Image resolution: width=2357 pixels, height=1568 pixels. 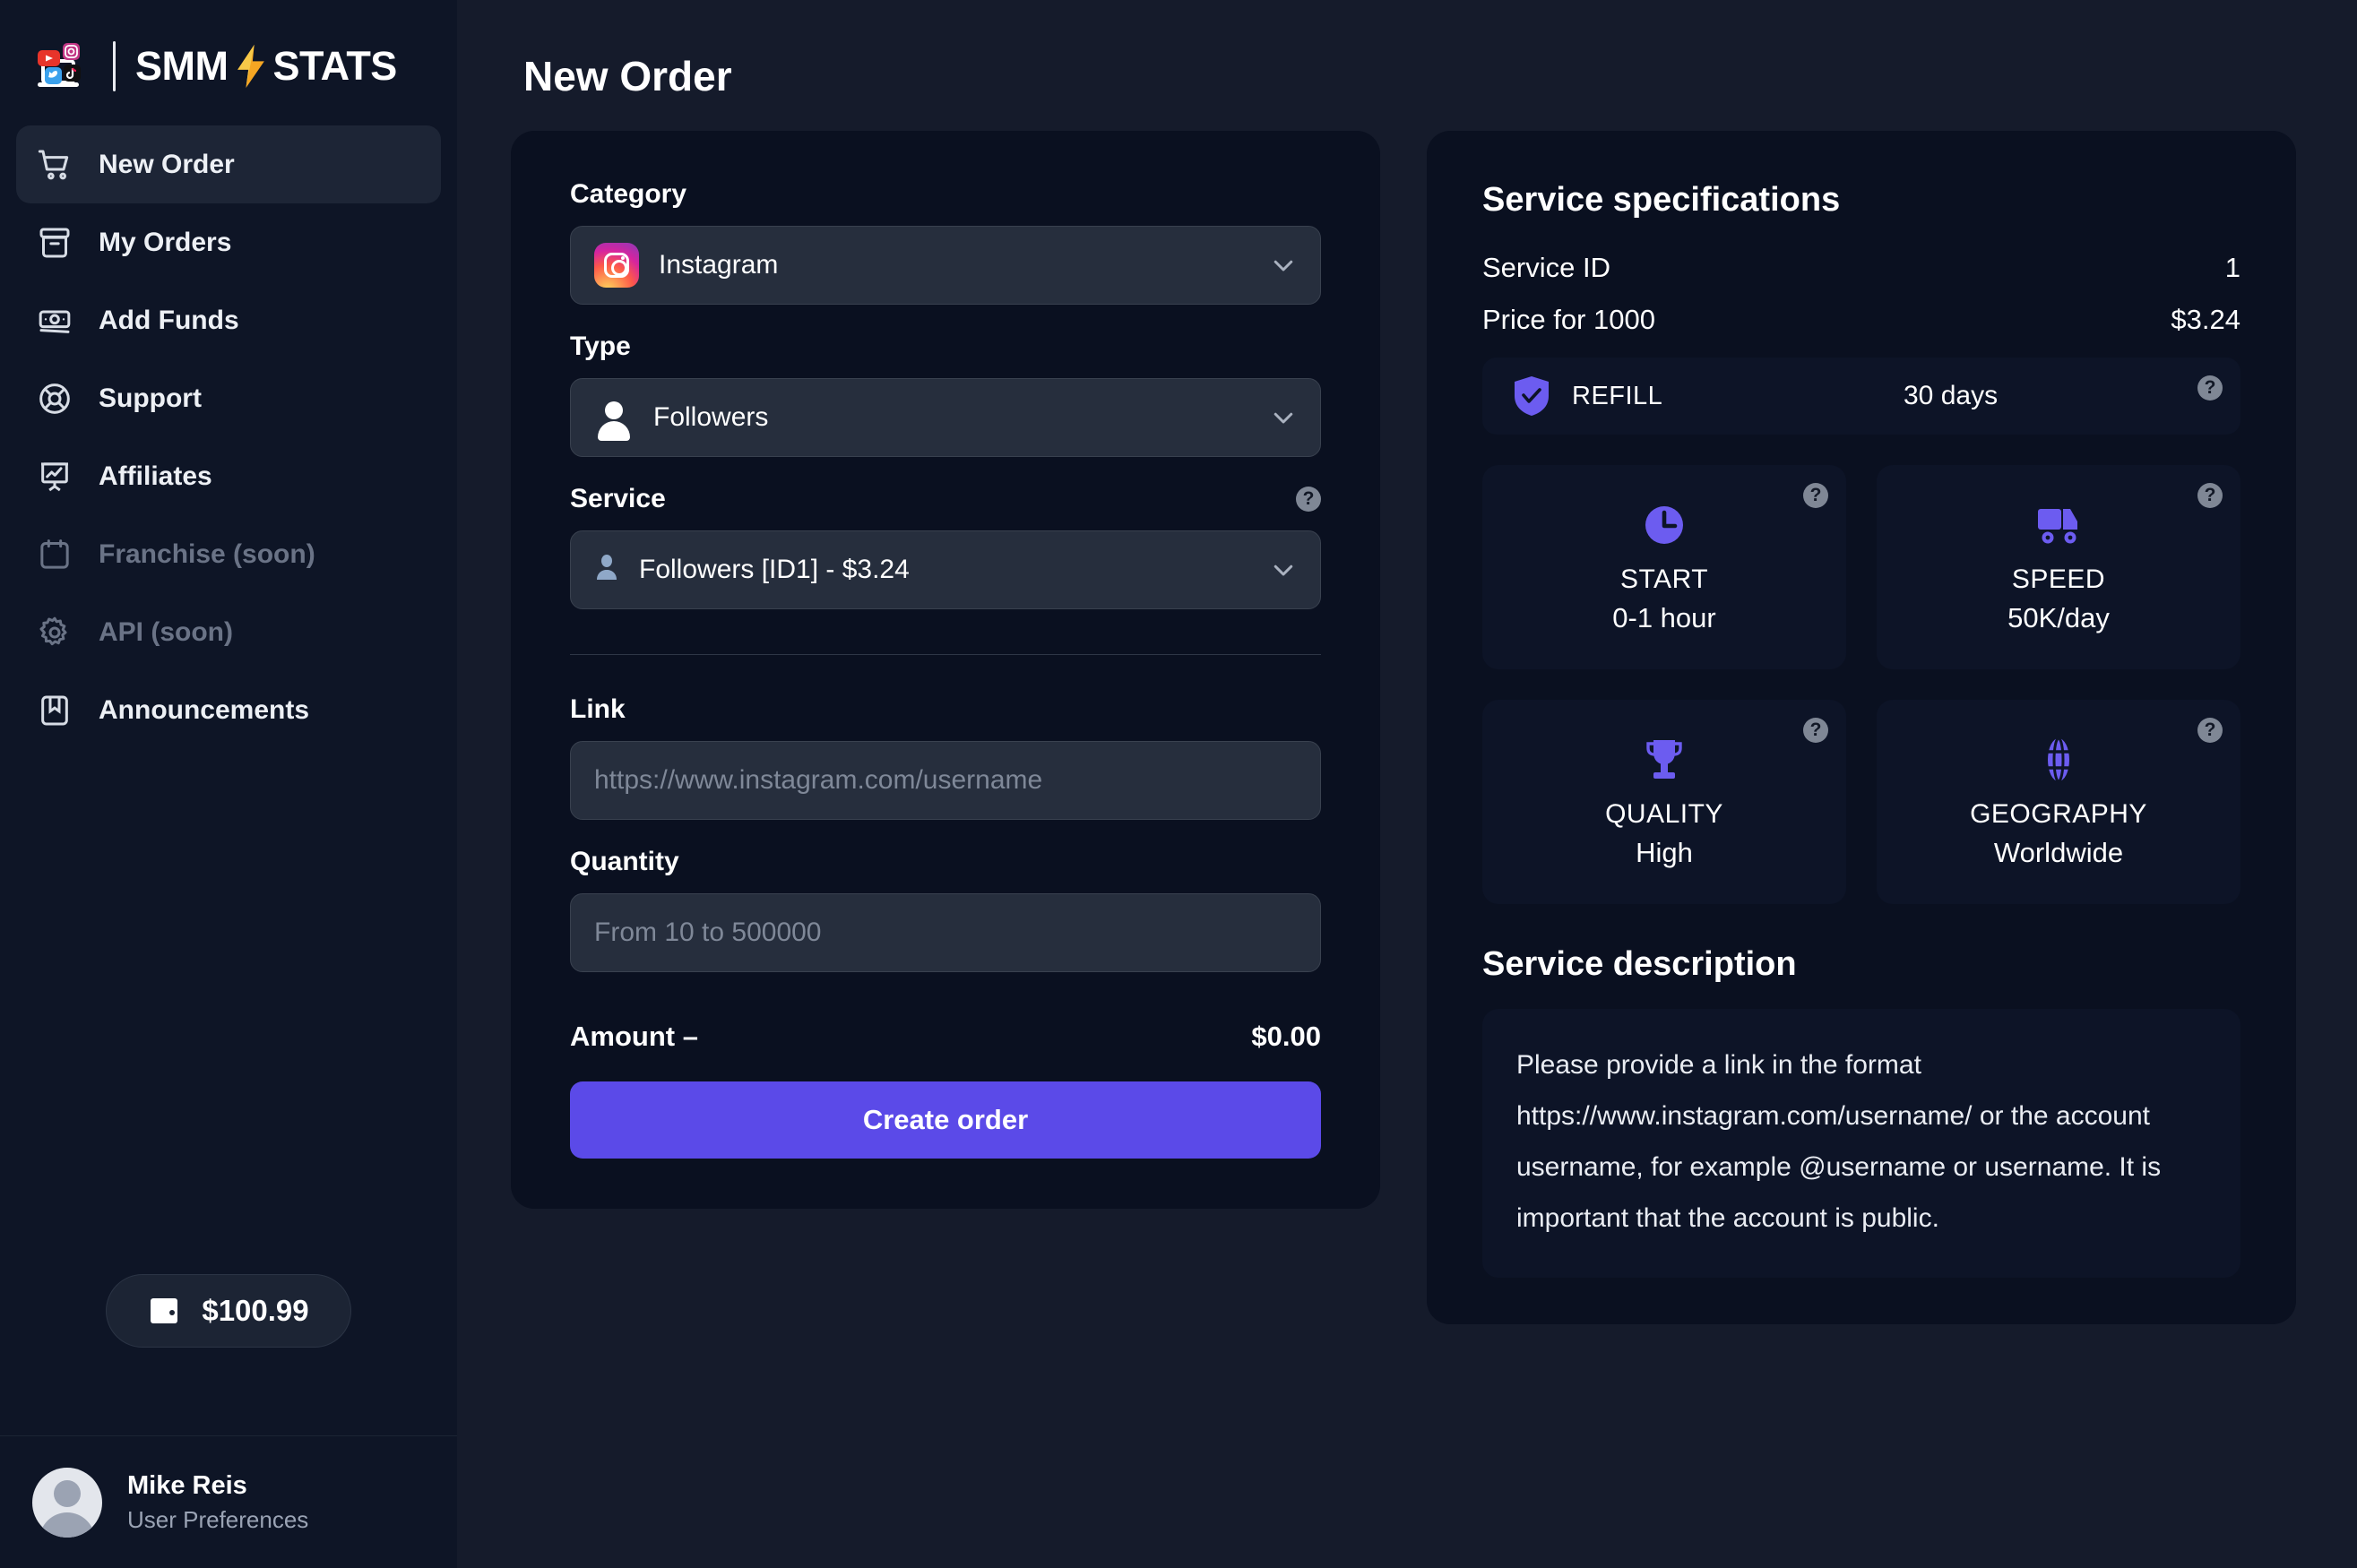 I want to click on brand-logo: SMM STATS, so click(x=228, y=53).